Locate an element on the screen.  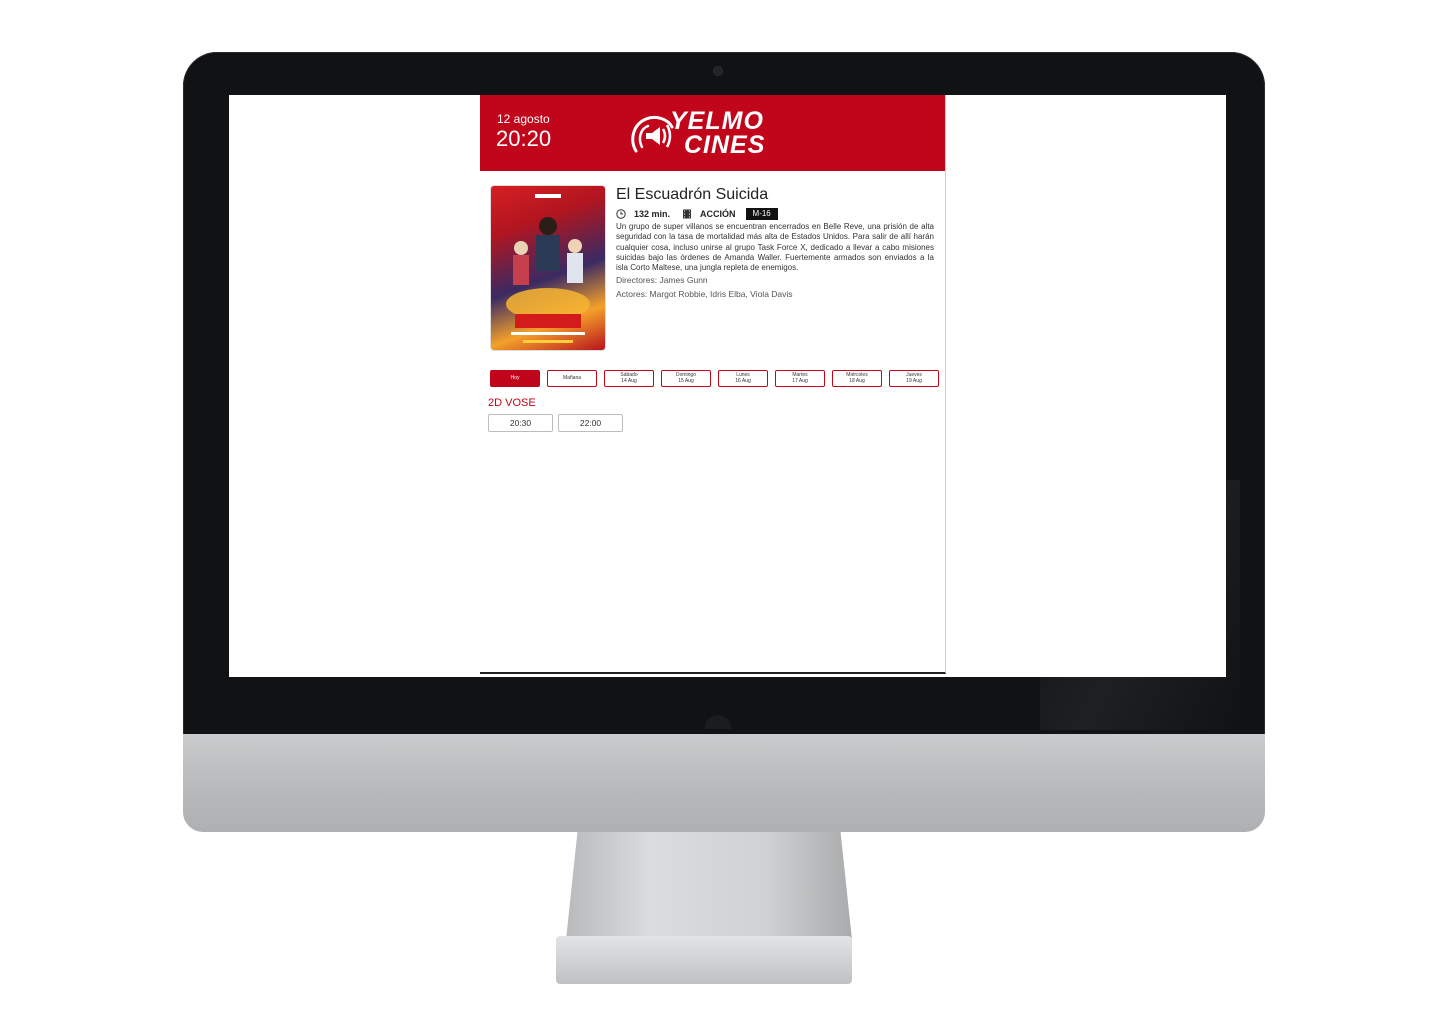
day-tab-sabado: Sábado 14 Aug is located at coordinates (629, 378).